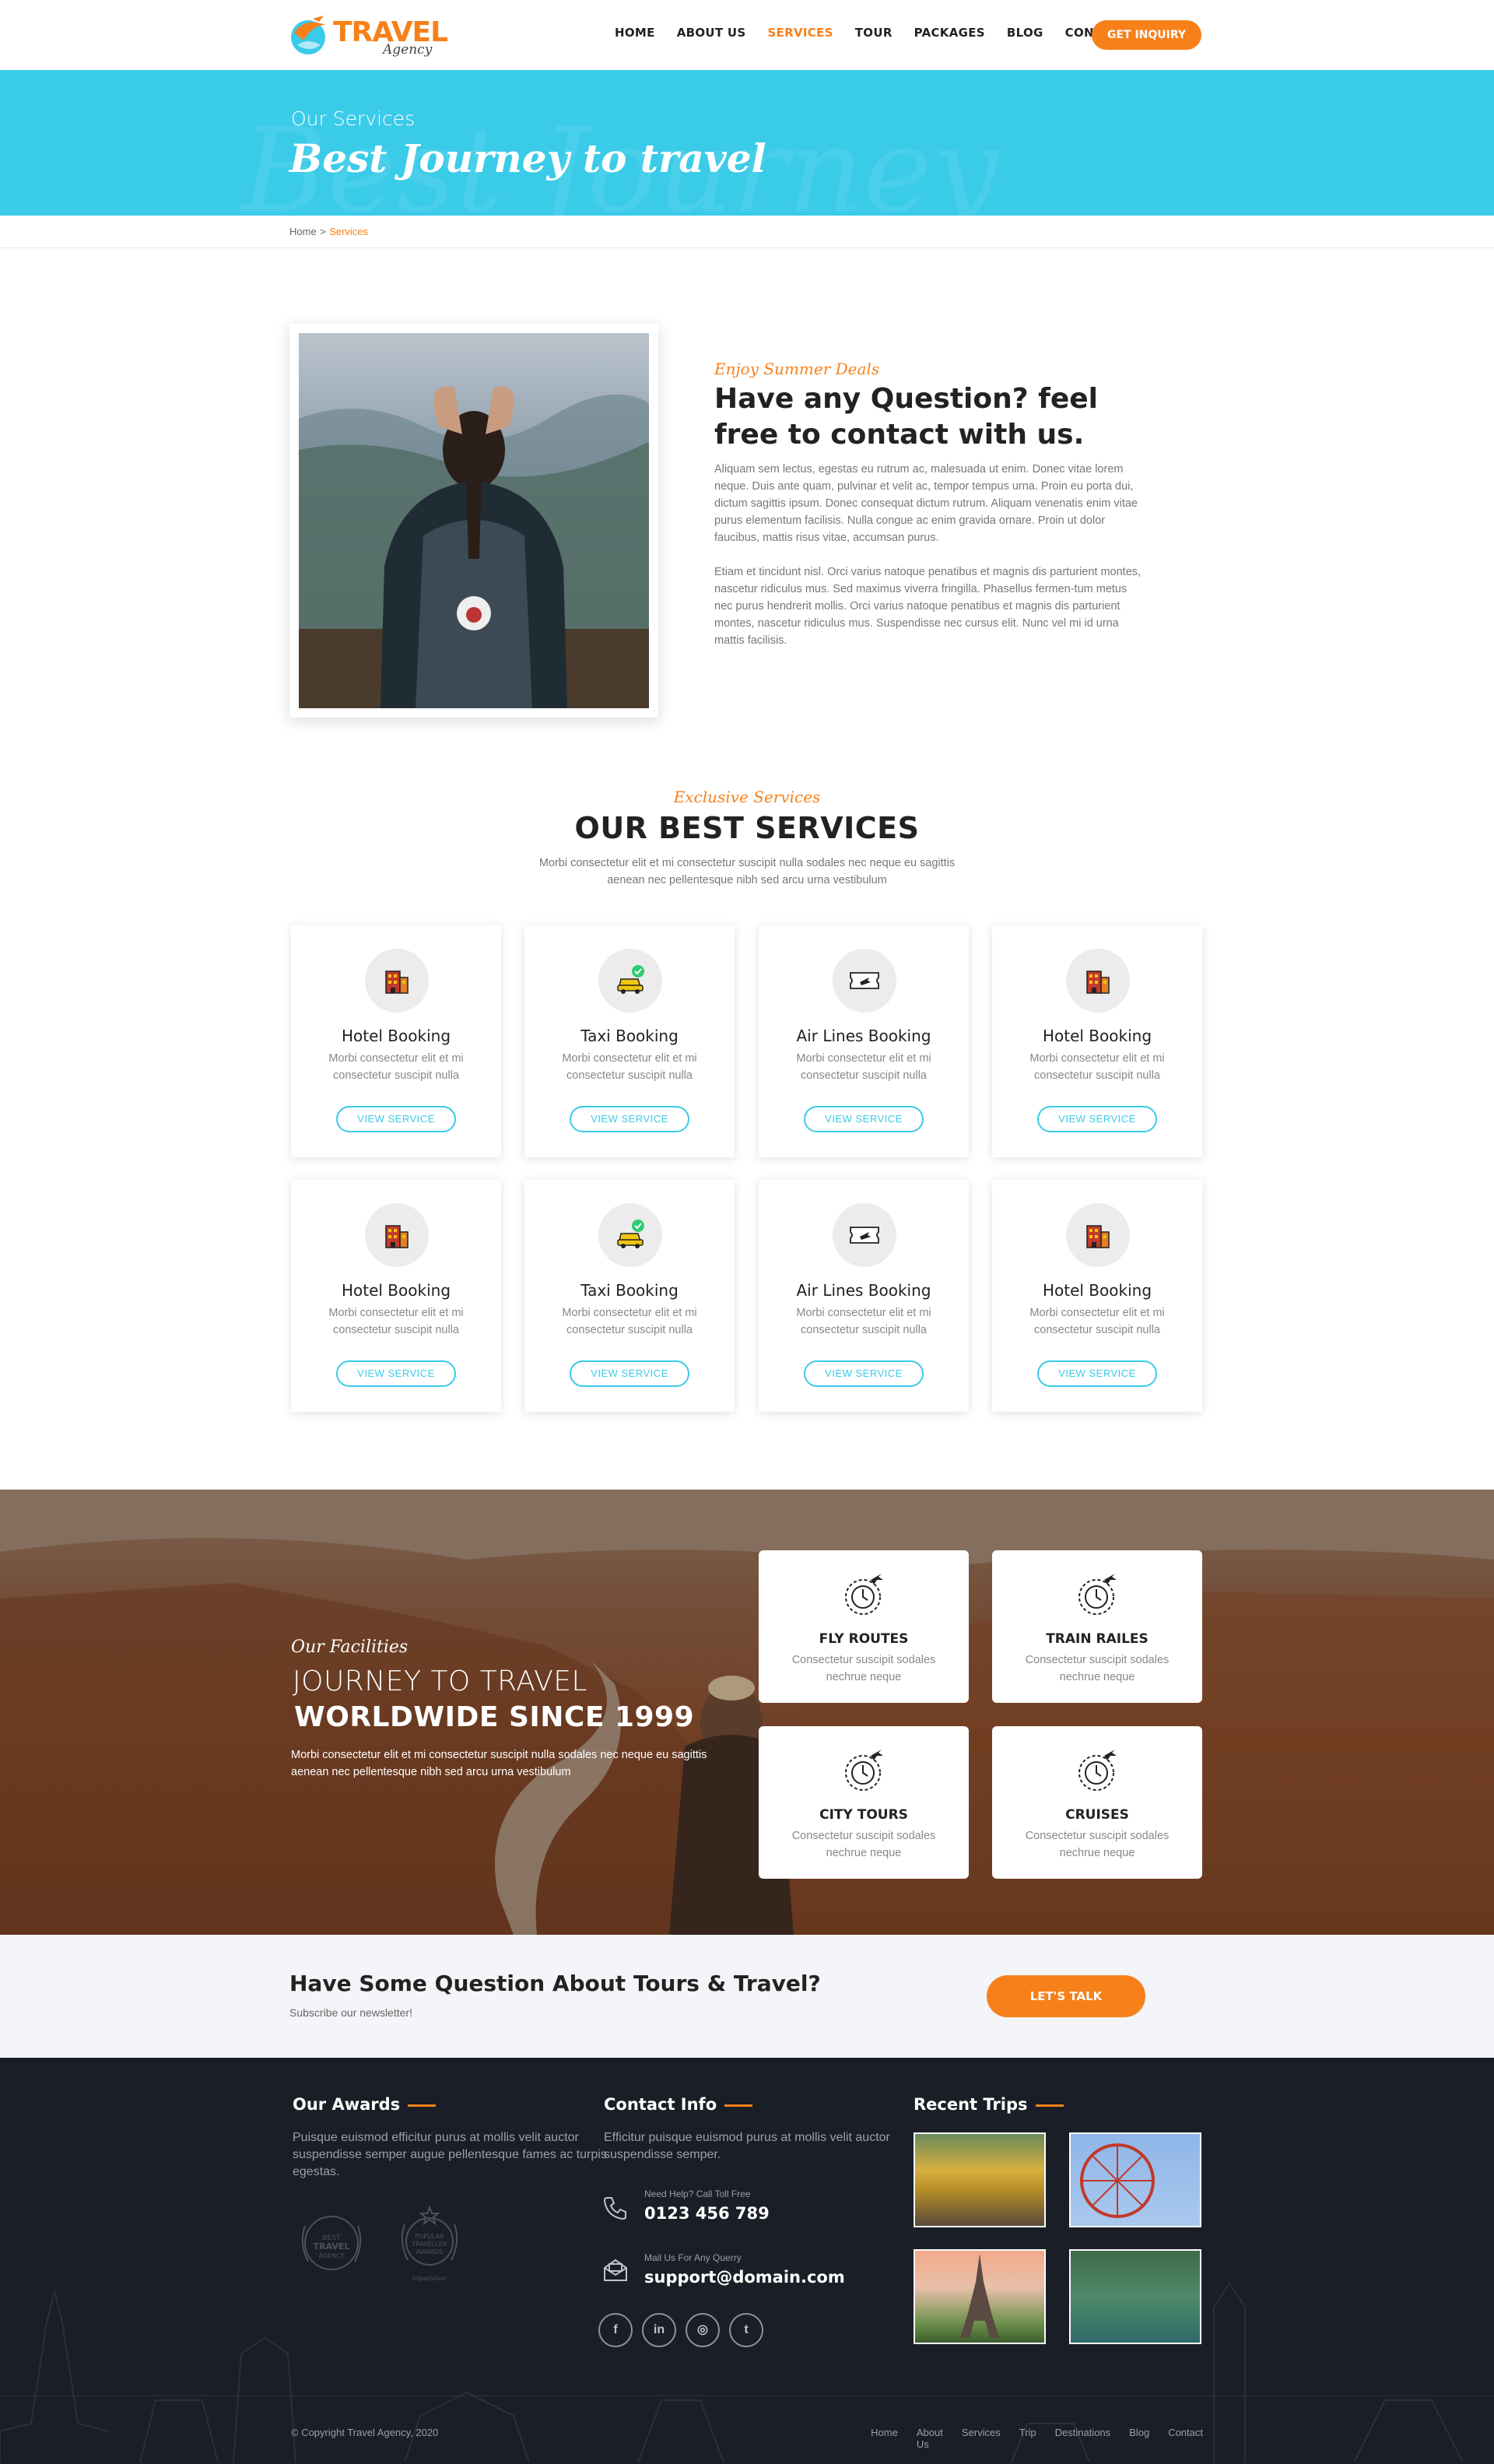 Image resolution: width=1494 pixels, height=2464 pixels. Describe the element at coordinates (440, 1681) in the screenshot. I see `facilities-title-line-1: JOURNEY TO TRAVEL` at that location.